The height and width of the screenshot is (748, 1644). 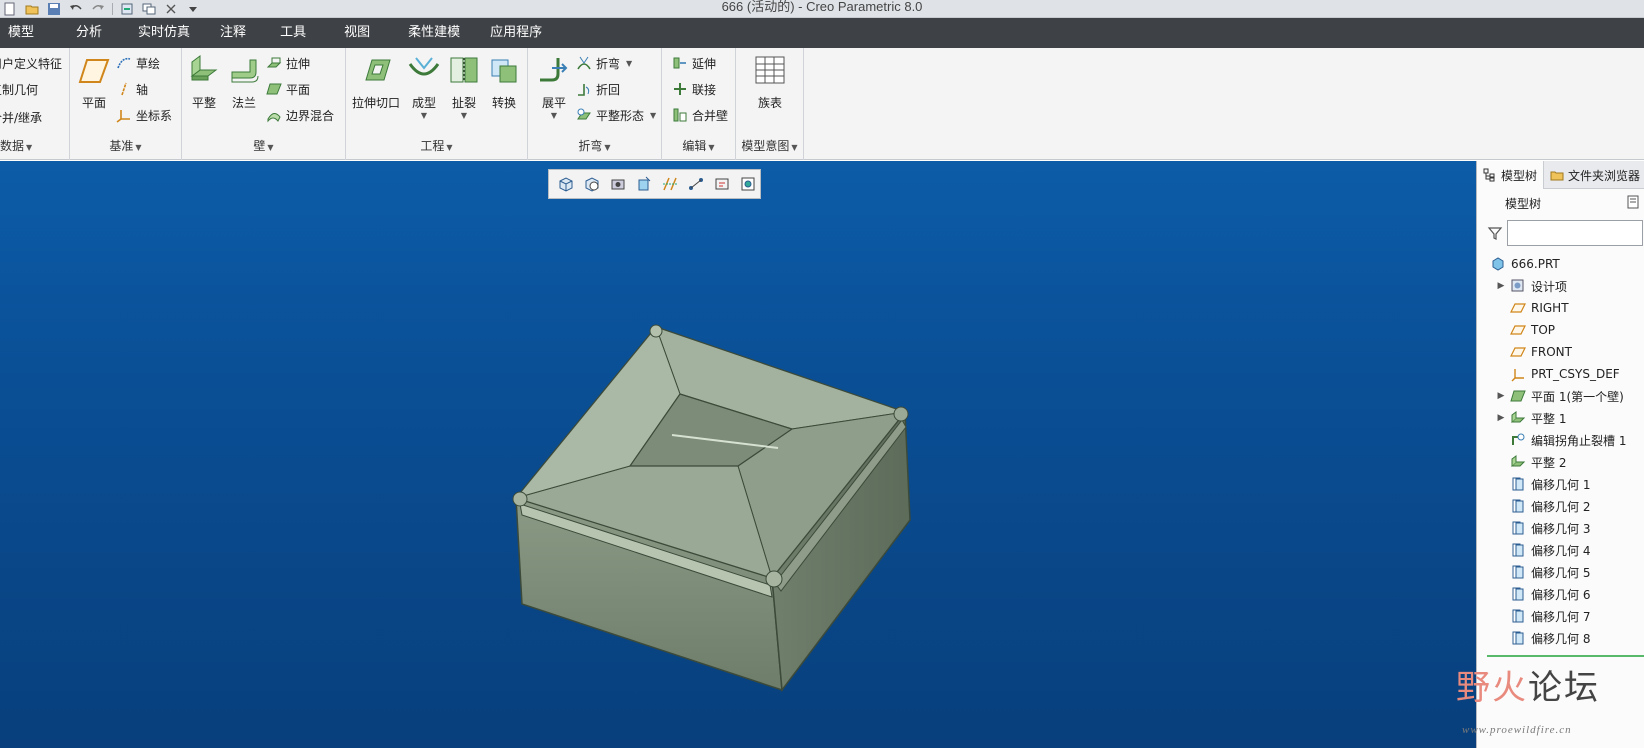 I want to click on tab-model-tree: 模型树, so click(x=1511, y=175).